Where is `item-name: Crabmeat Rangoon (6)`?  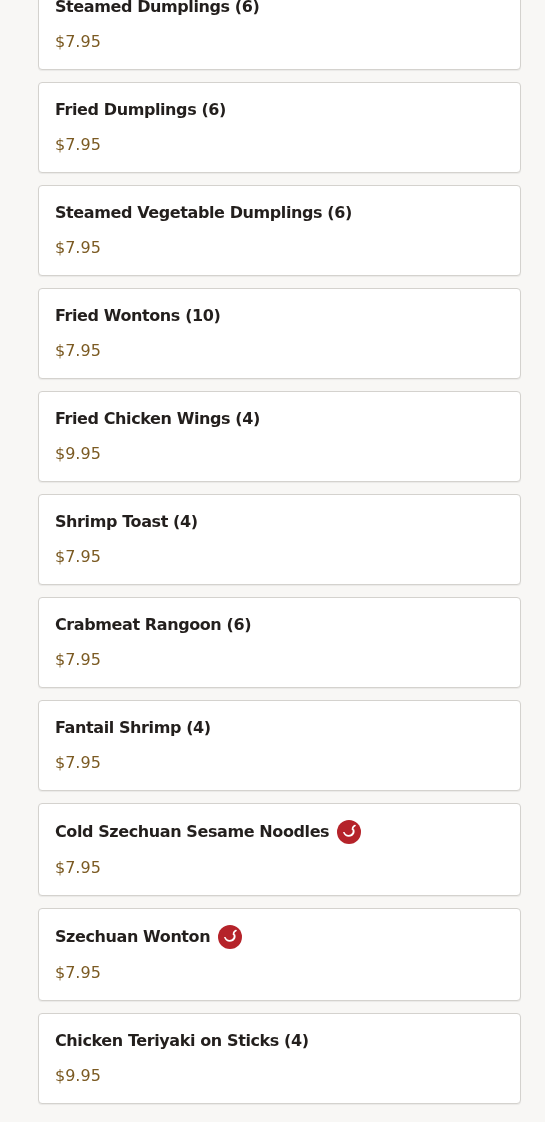
item-name: Crabmeat Rangoon (6) is located at coordinates (153, 625).